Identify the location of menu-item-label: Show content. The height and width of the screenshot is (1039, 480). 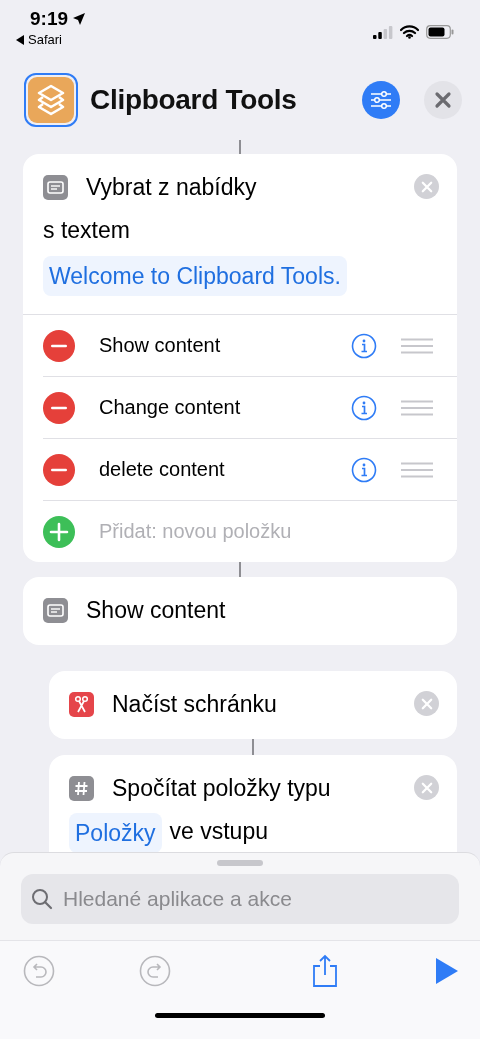
(225, 345).